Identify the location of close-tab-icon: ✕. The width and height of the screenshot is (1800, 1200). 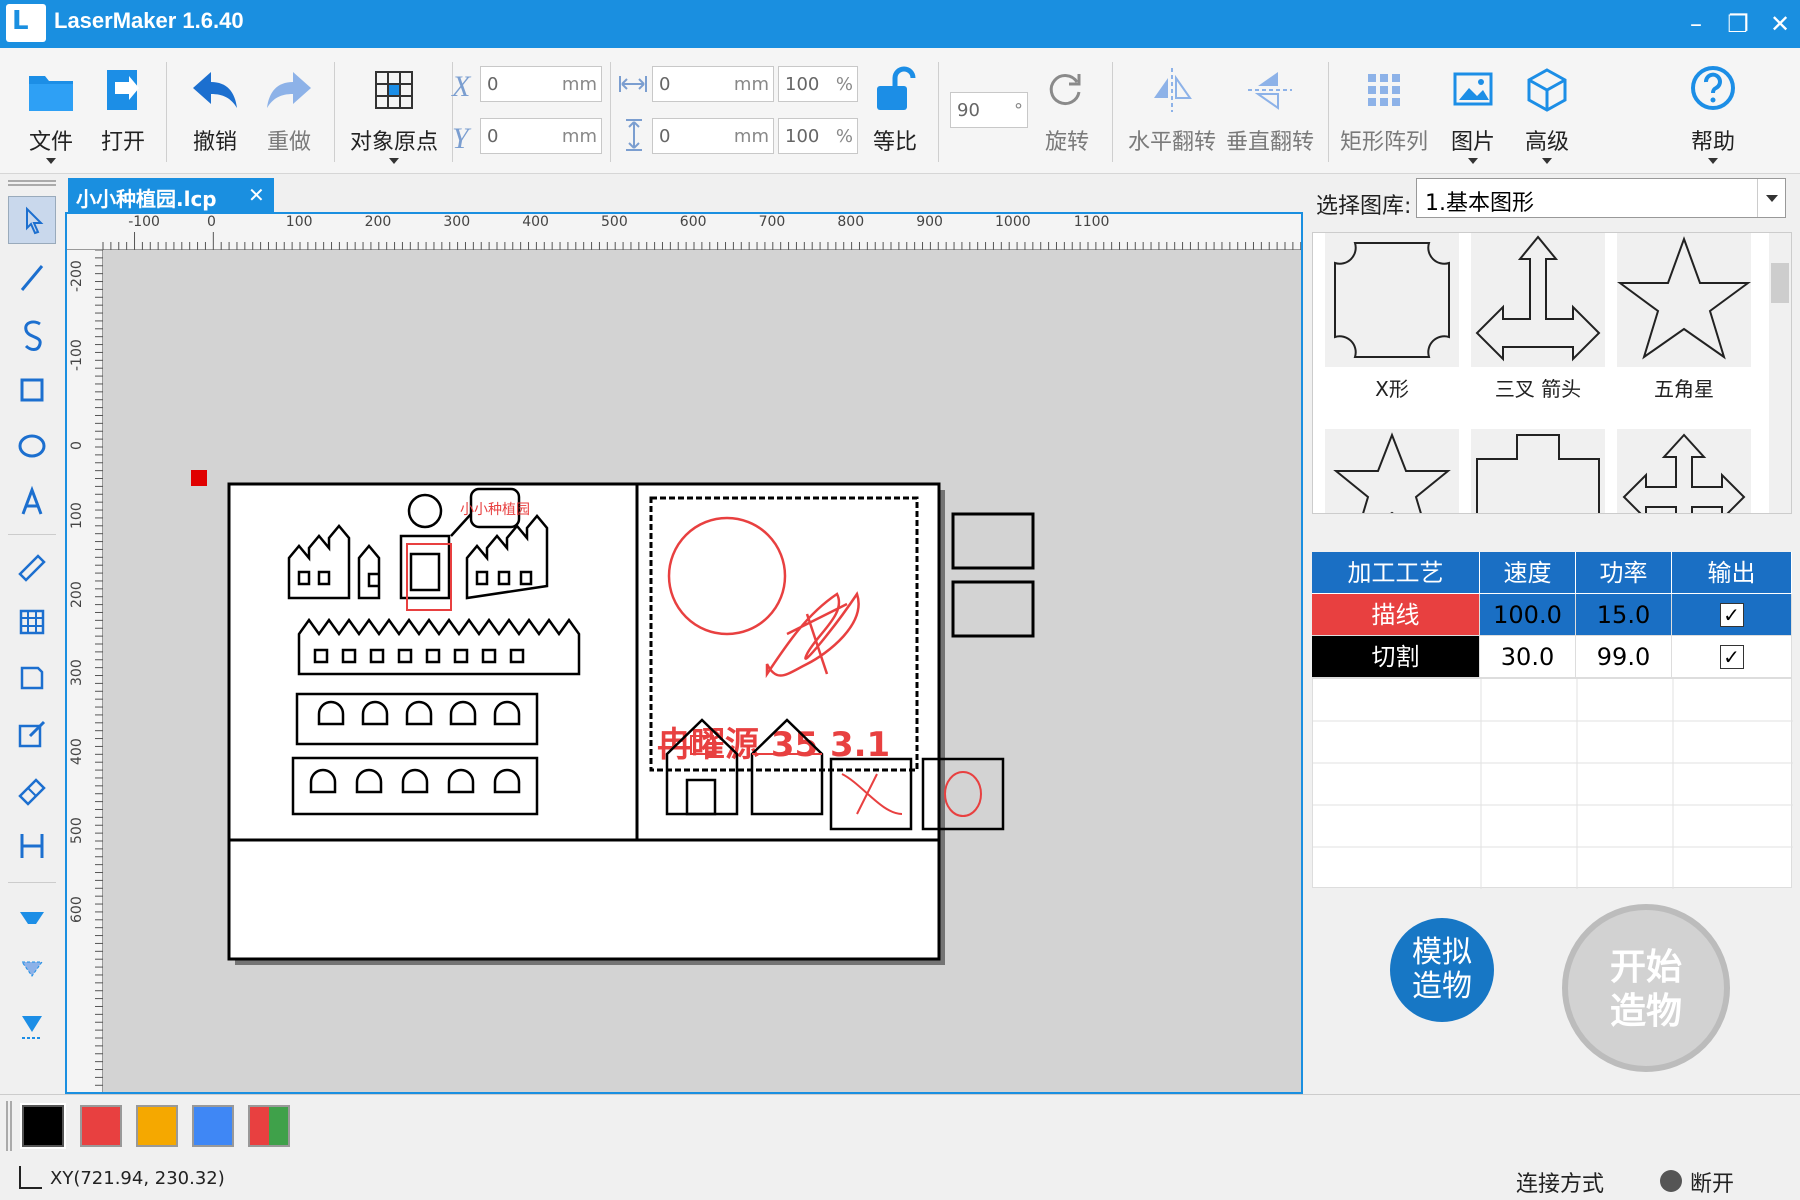
(256, 195).